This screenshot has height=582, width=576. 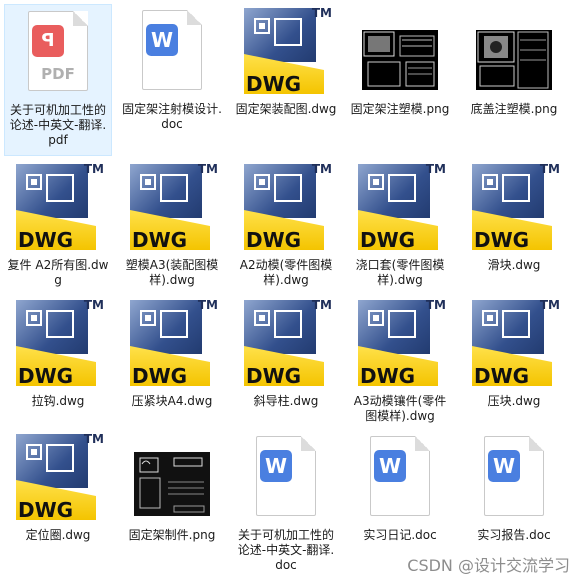 I want to click on file-item: W 实习日记.doc, so click(x=400, y=486).